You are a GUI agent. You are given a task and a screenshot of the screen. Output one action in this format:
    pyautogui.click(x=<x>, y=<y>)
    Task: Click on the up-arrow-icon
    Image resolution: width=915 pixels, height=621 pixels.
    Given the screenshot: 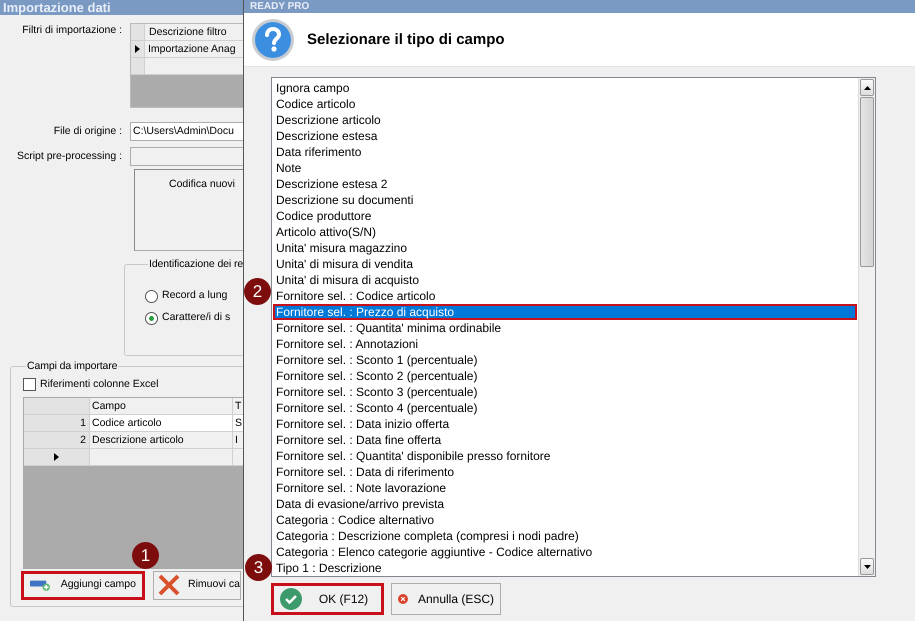 What is the action you would take?
    pyautogui.click(x=867, y=88)
    